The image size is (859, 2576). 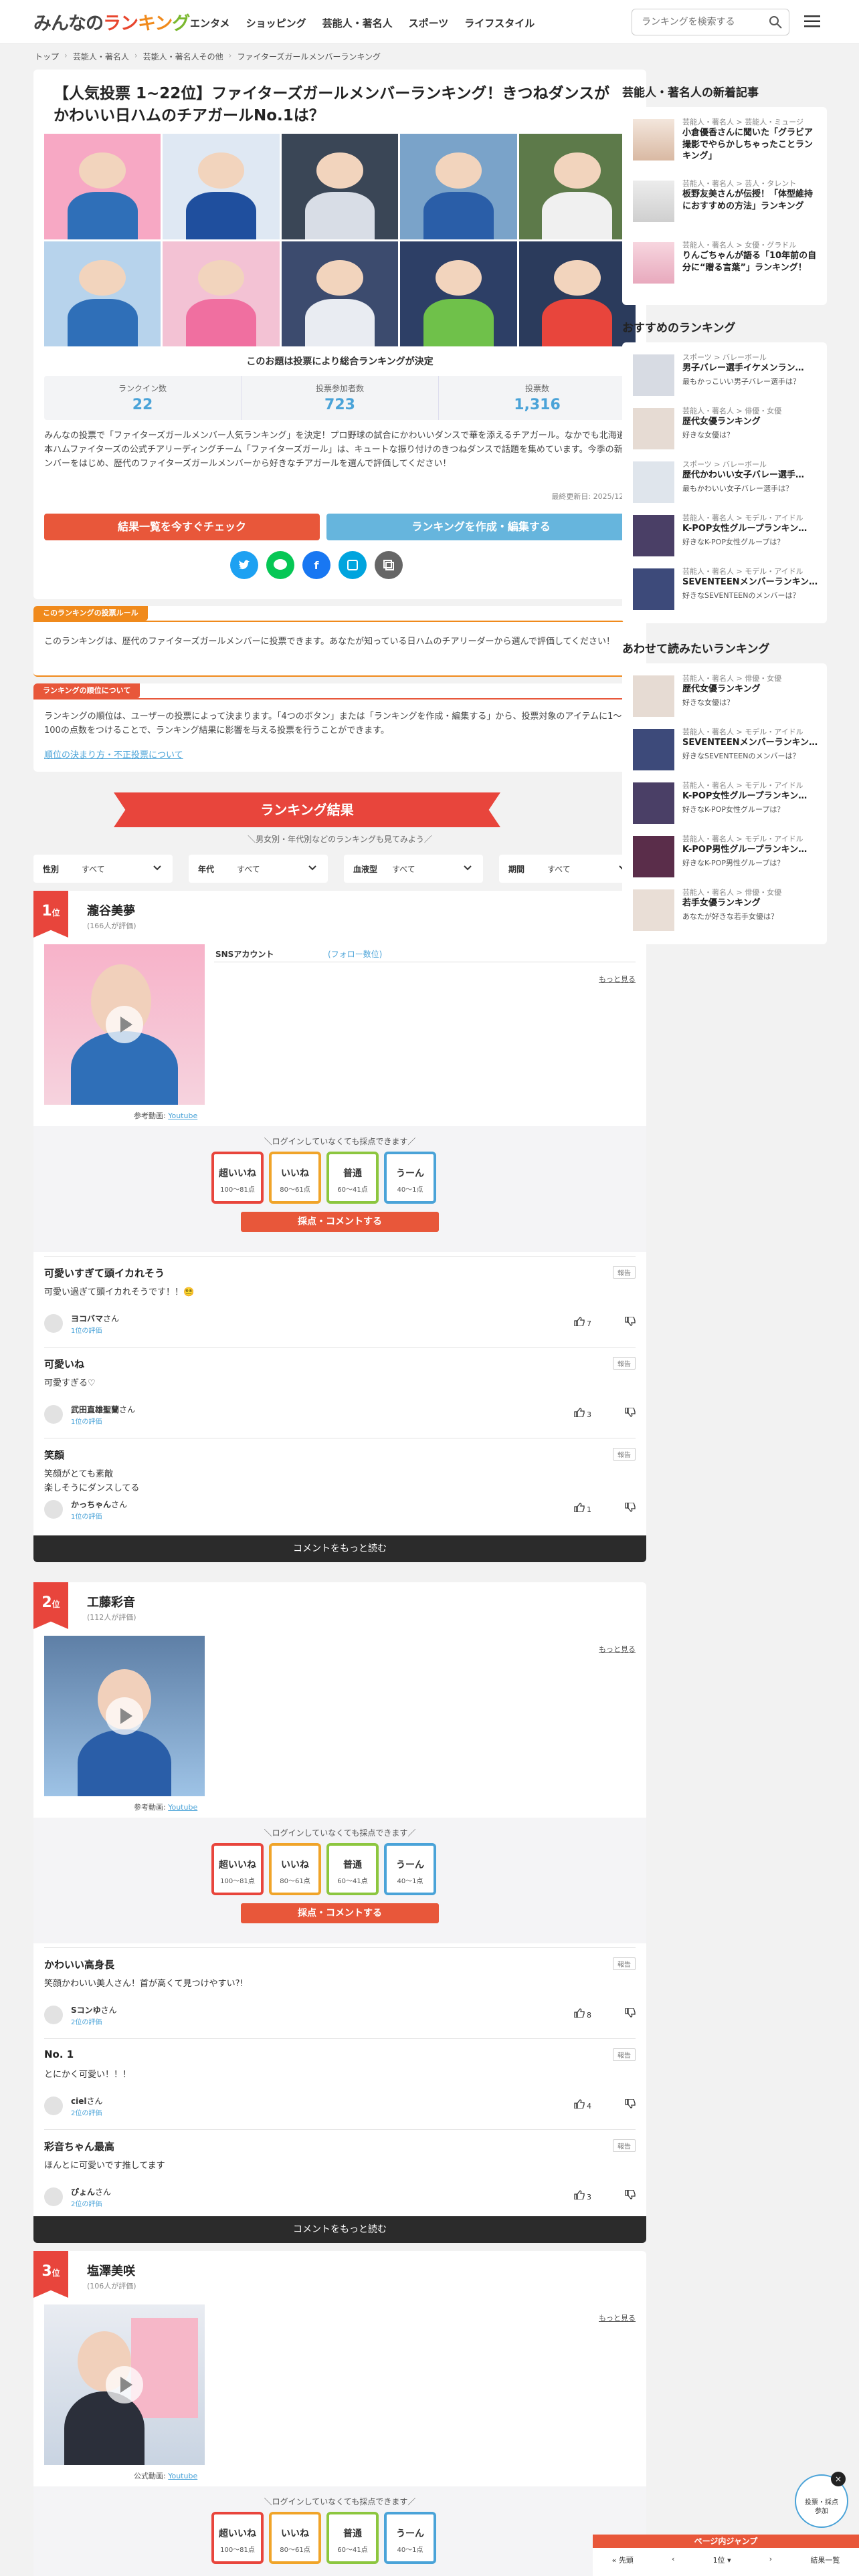 What do you see at coordinates (838, 2479) in the screenshot?
I see `close-icon: ×` at bounding box center [838, 2479].